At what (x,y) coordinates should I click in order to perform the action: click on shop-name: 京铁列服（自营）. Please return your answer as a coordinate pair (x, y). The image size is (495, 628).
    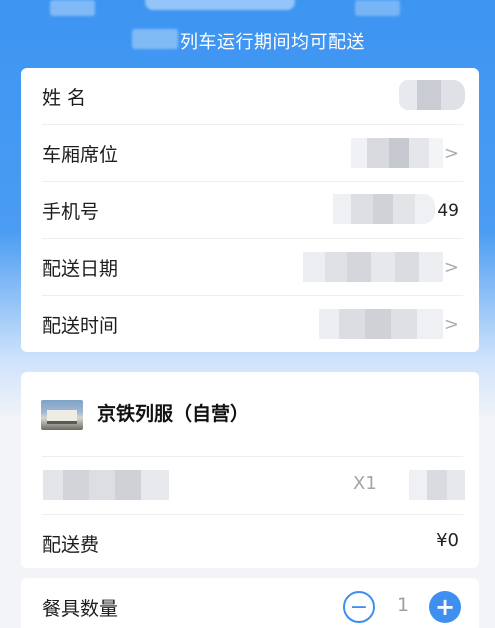
    Looking at the image, I should click on (173, 414).